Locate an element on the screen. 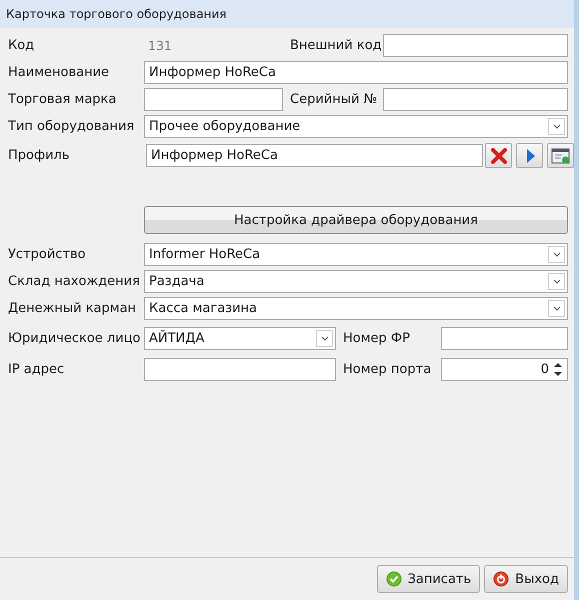  field-label: Тип оборудования is located at coordinates (72, 126).